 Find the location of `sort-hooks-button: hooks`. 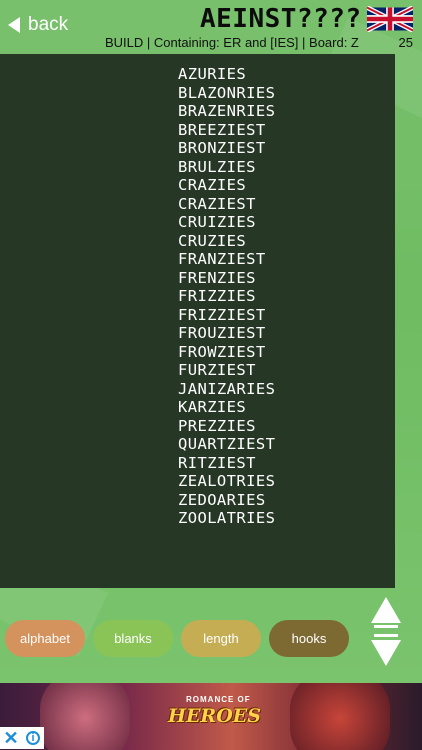

sort-hooks-button: hooks is located at coordinates (309, 638).